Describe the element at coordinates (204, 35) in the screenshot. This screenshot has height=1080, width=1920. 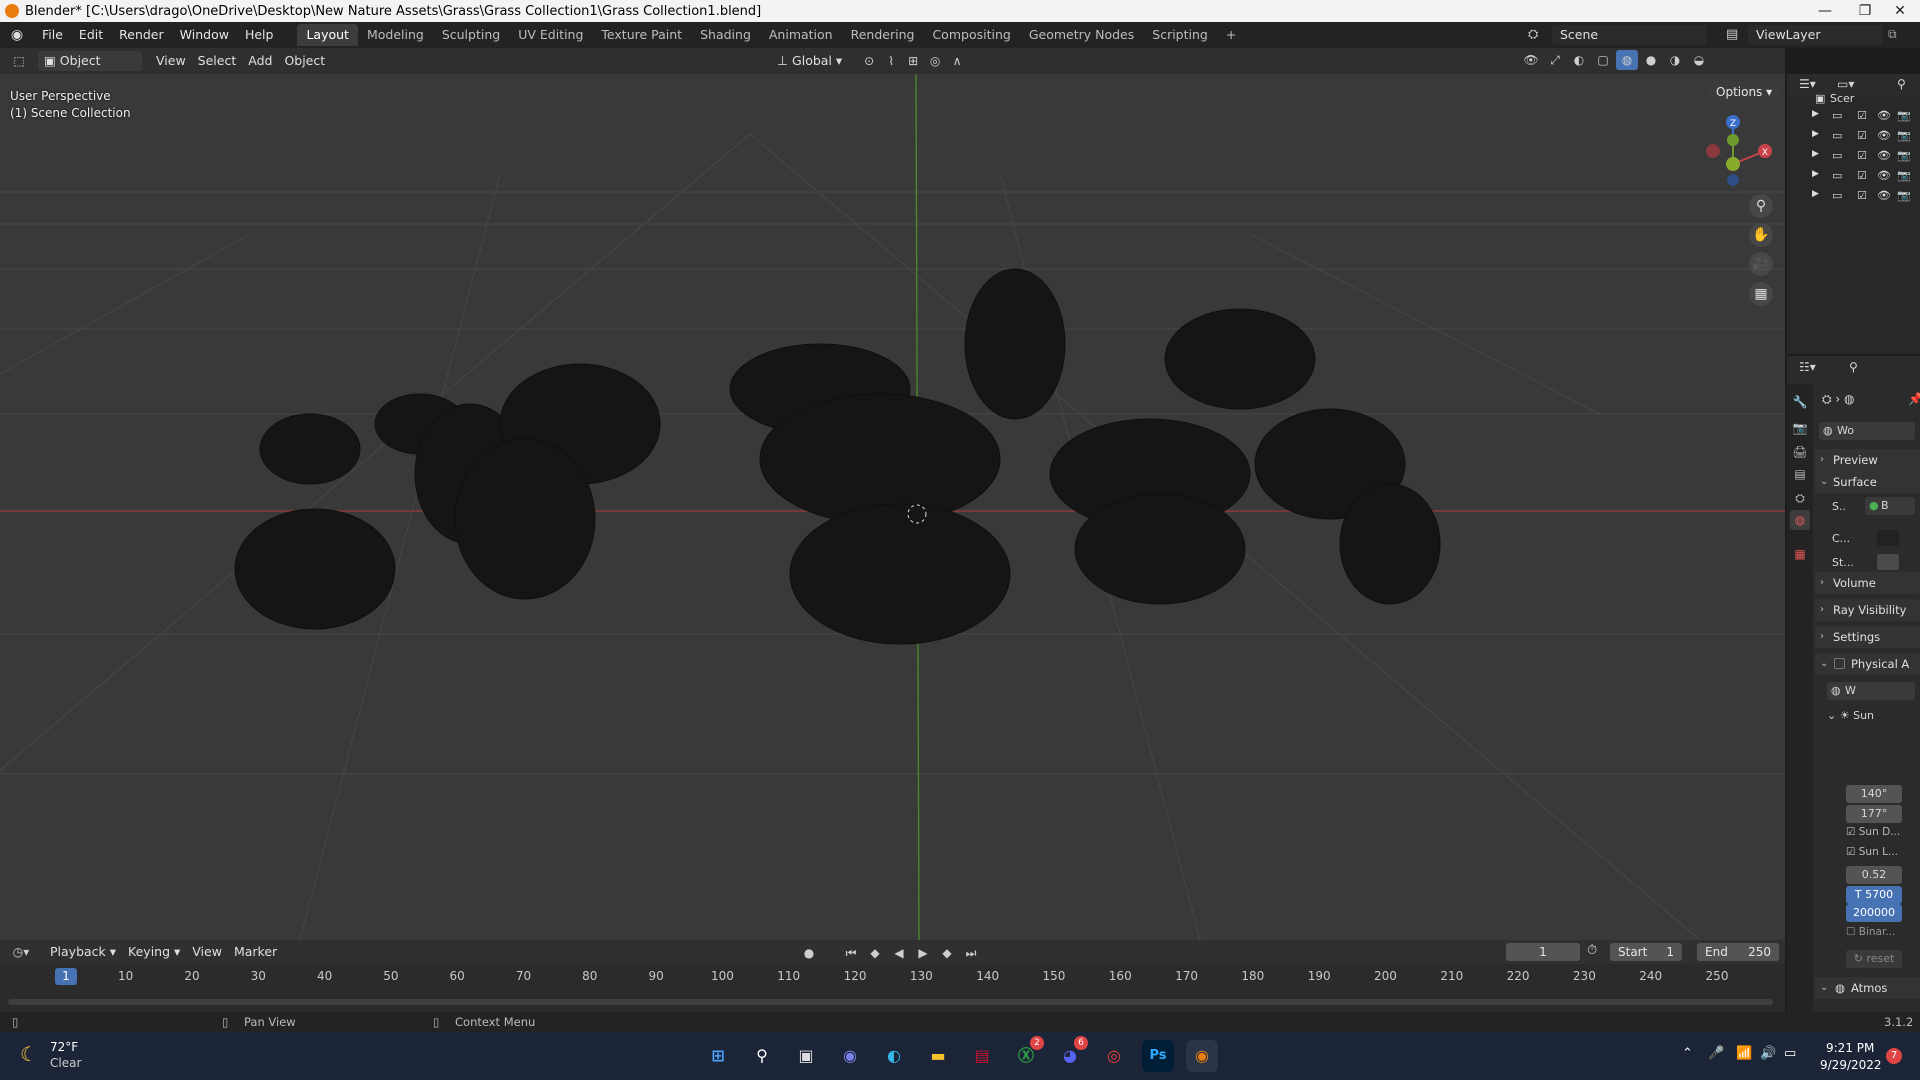
I see `menu-window: Window` at that location.